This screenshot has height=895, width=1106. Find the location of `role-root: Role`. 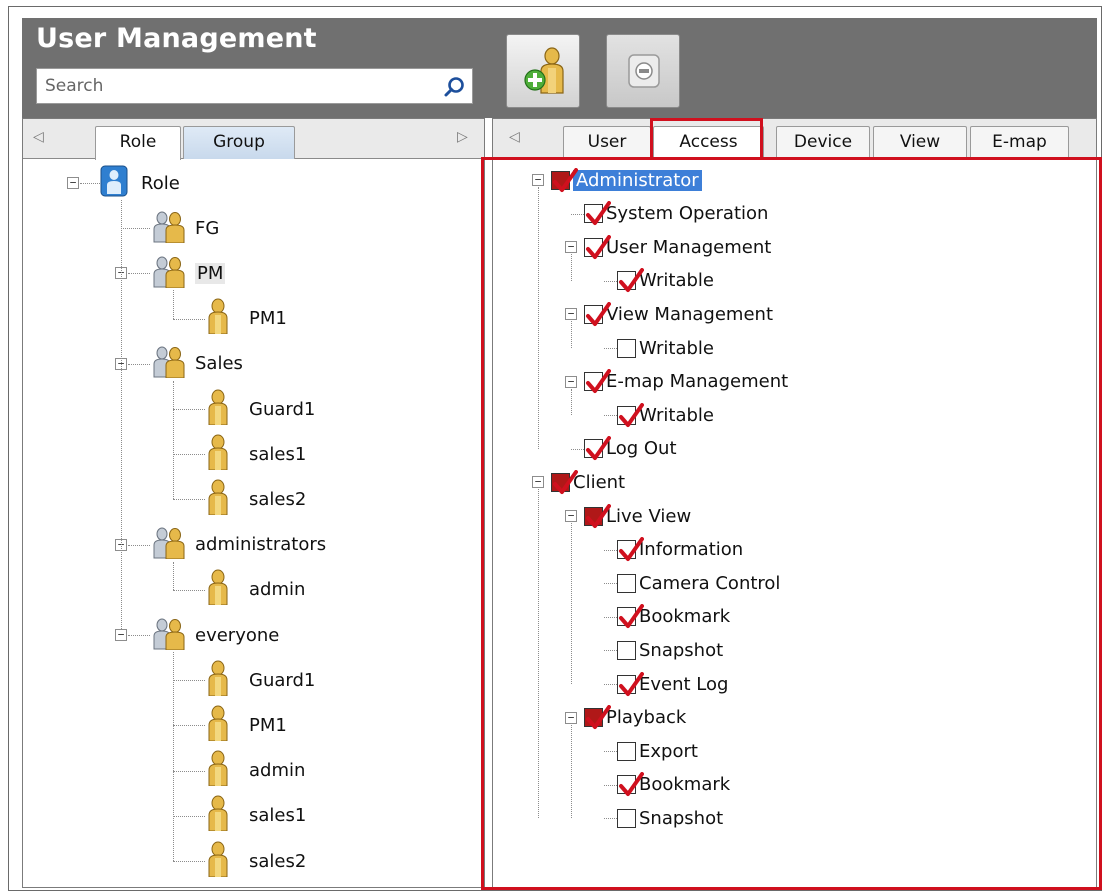

role-root: Role is located at coordinates (139, 183).